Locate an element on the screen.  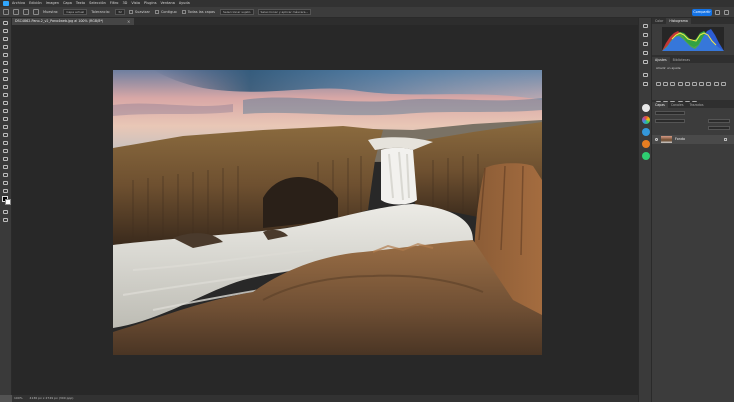
menu-texto: Texto is located at coordinates (80, 3).